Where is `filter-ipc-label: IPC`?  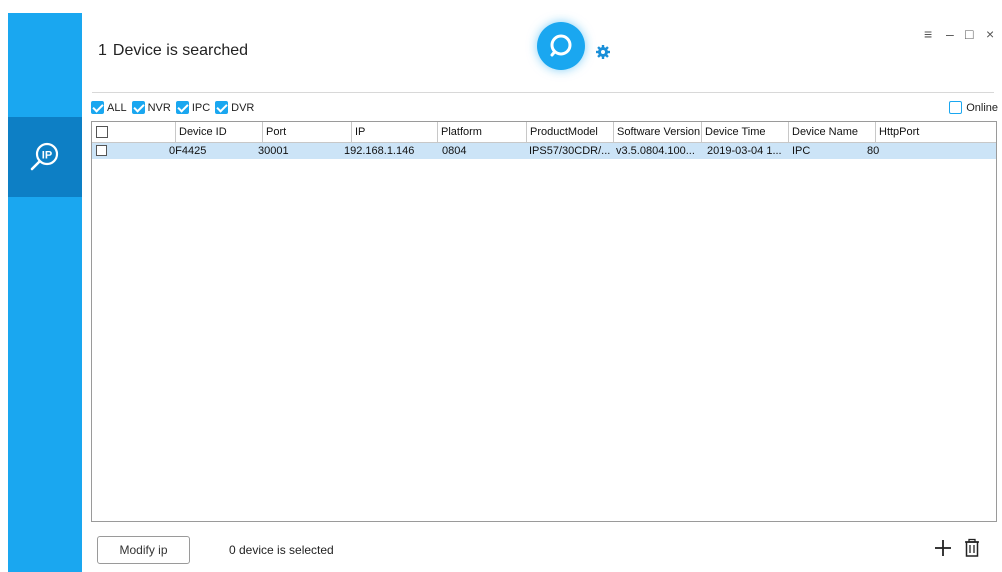
filter-ipc-label: IPC is located at coordinates (201, 107).